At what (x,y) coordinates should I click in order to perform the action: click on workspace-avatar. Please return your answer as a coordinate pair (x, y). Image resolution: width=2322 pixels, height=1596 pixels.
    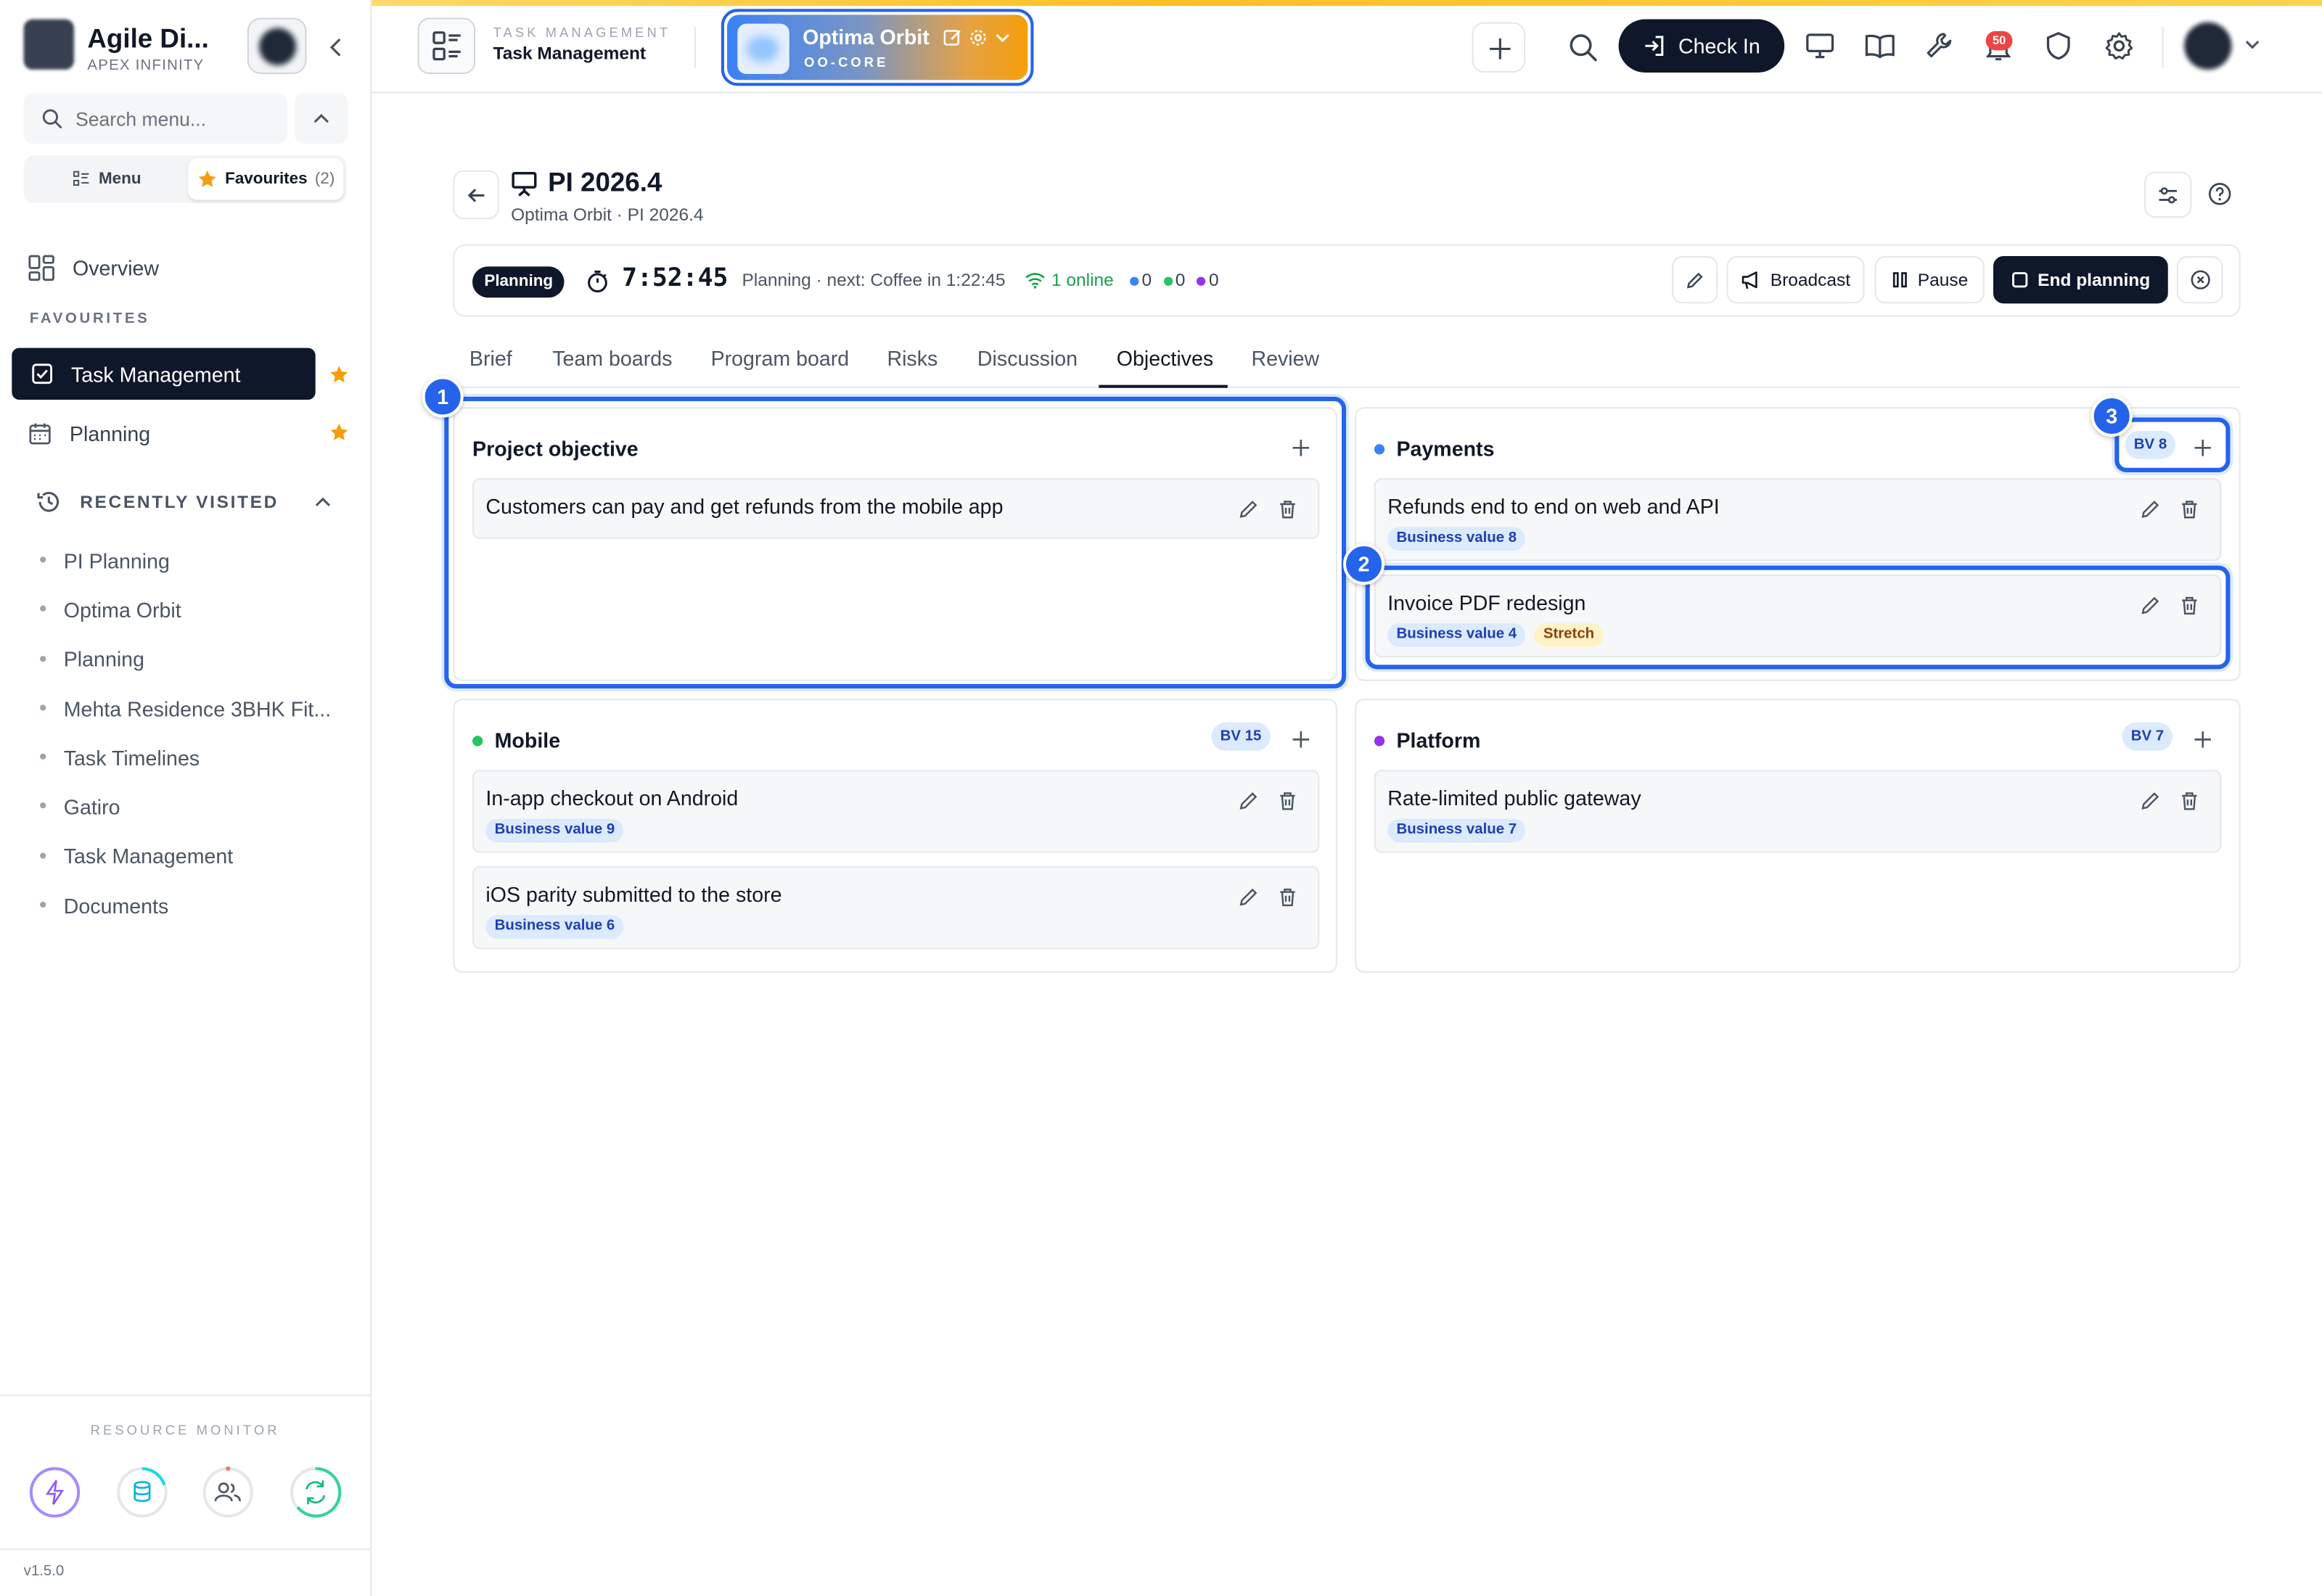
    Looking at the image, I should click on (277, 46).